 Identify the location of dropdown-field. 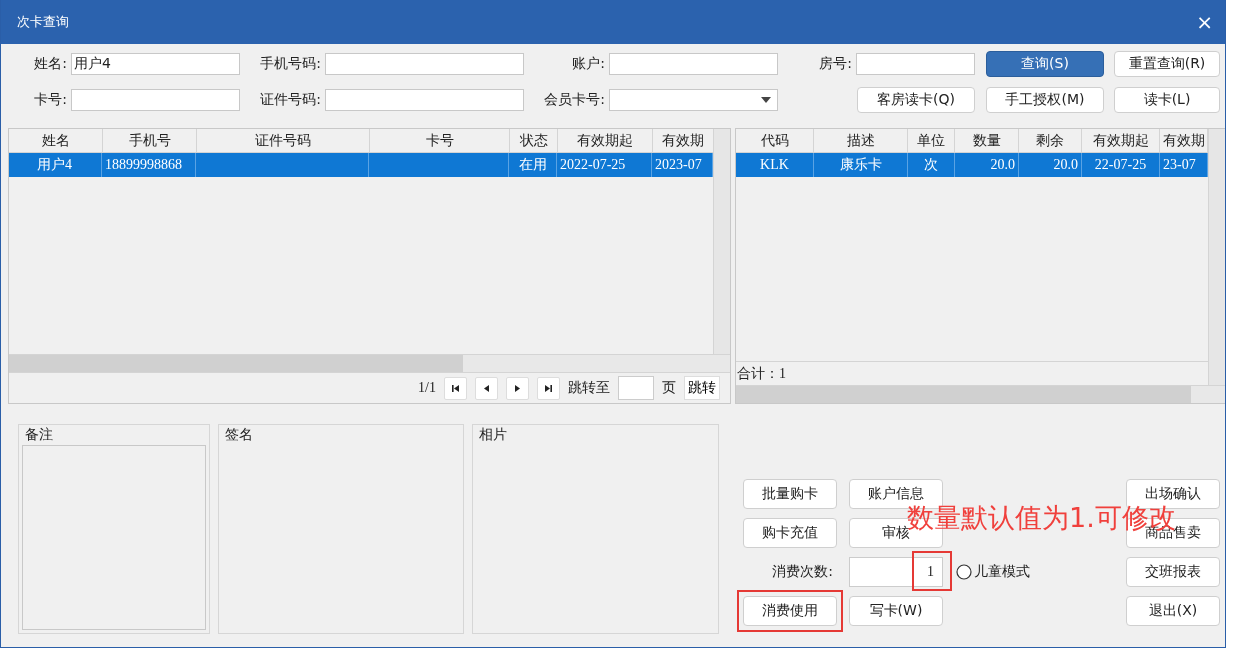
(693, 100).